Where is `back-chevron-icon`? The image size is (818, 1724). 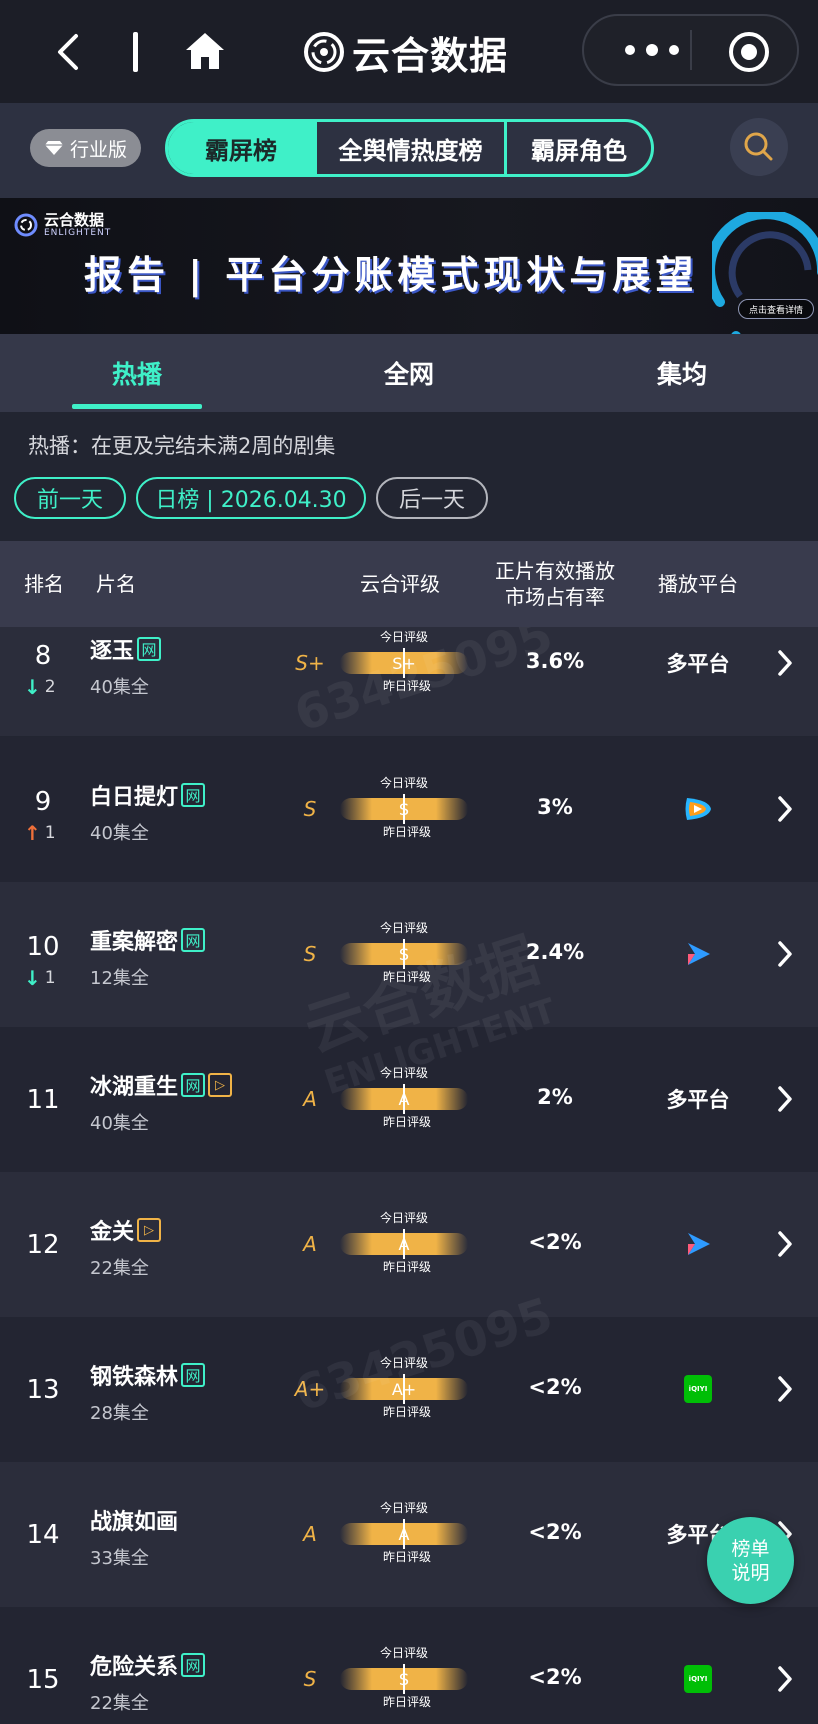 back-chevron-icon is located at coordinates (69, 52).